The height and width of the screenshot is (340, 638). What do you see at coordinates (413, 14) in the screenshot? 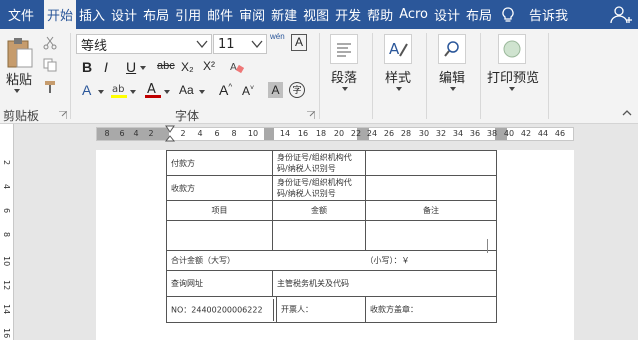
I see `tab-acrobat: Acro` at bounding box center [413, 14].